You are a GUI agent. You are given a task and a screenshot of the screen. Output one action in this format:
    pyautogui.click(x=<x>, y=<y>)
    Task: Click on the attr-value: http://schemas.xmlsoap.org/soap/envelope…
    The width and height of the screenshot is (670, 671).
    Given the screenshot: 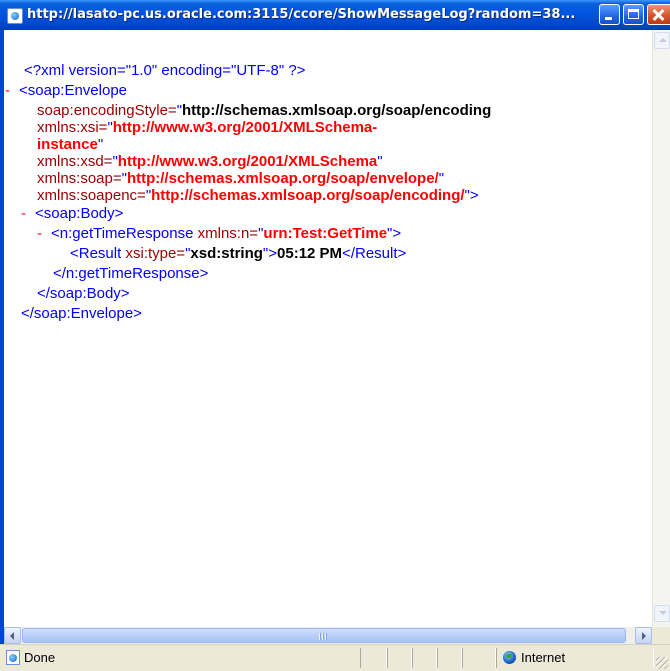 What is the action you would take?
    pyautogui.click(x=282, y=178)
    